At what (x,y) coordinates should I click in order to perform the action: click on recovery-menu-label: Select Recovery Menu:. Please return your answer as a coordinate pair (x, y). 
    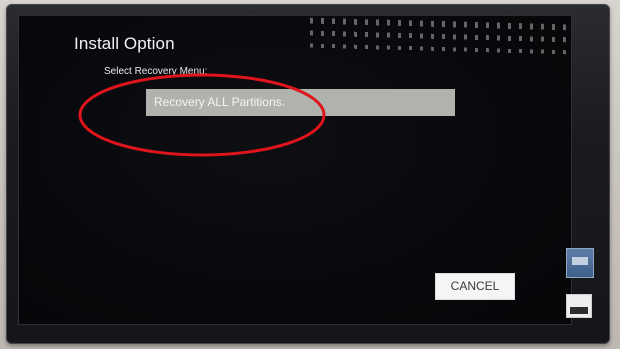
    Looking at the image, I should click on (156, 71).